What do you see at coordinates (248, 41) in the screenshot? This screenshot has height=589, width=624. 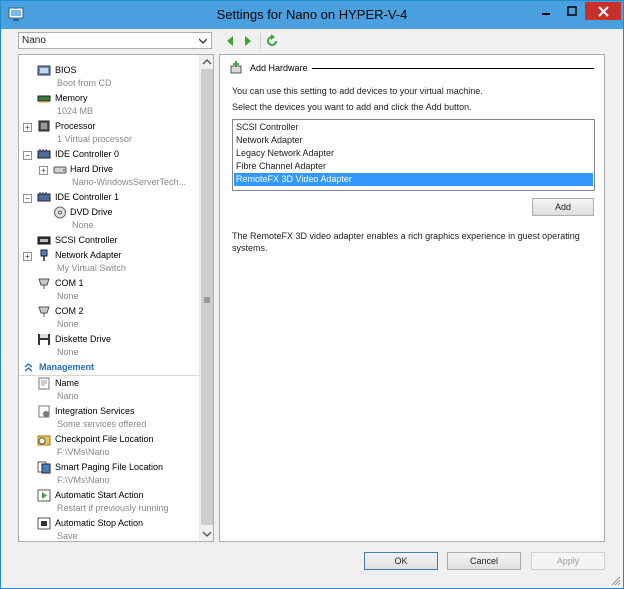 I see `forward-arrow-icon` at bounding box center [248, 41].